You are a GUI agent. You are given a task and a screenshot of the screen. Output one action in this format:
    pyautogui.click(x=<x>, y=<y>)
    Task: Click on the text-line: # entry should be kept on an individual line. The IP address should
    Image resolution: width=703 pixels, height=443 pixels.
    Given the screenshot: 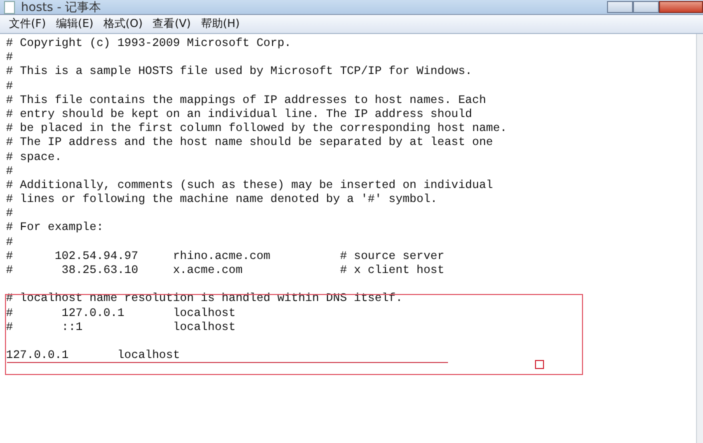 What is the action you would take?
    pyautogui.click(x=239, y=115)
    